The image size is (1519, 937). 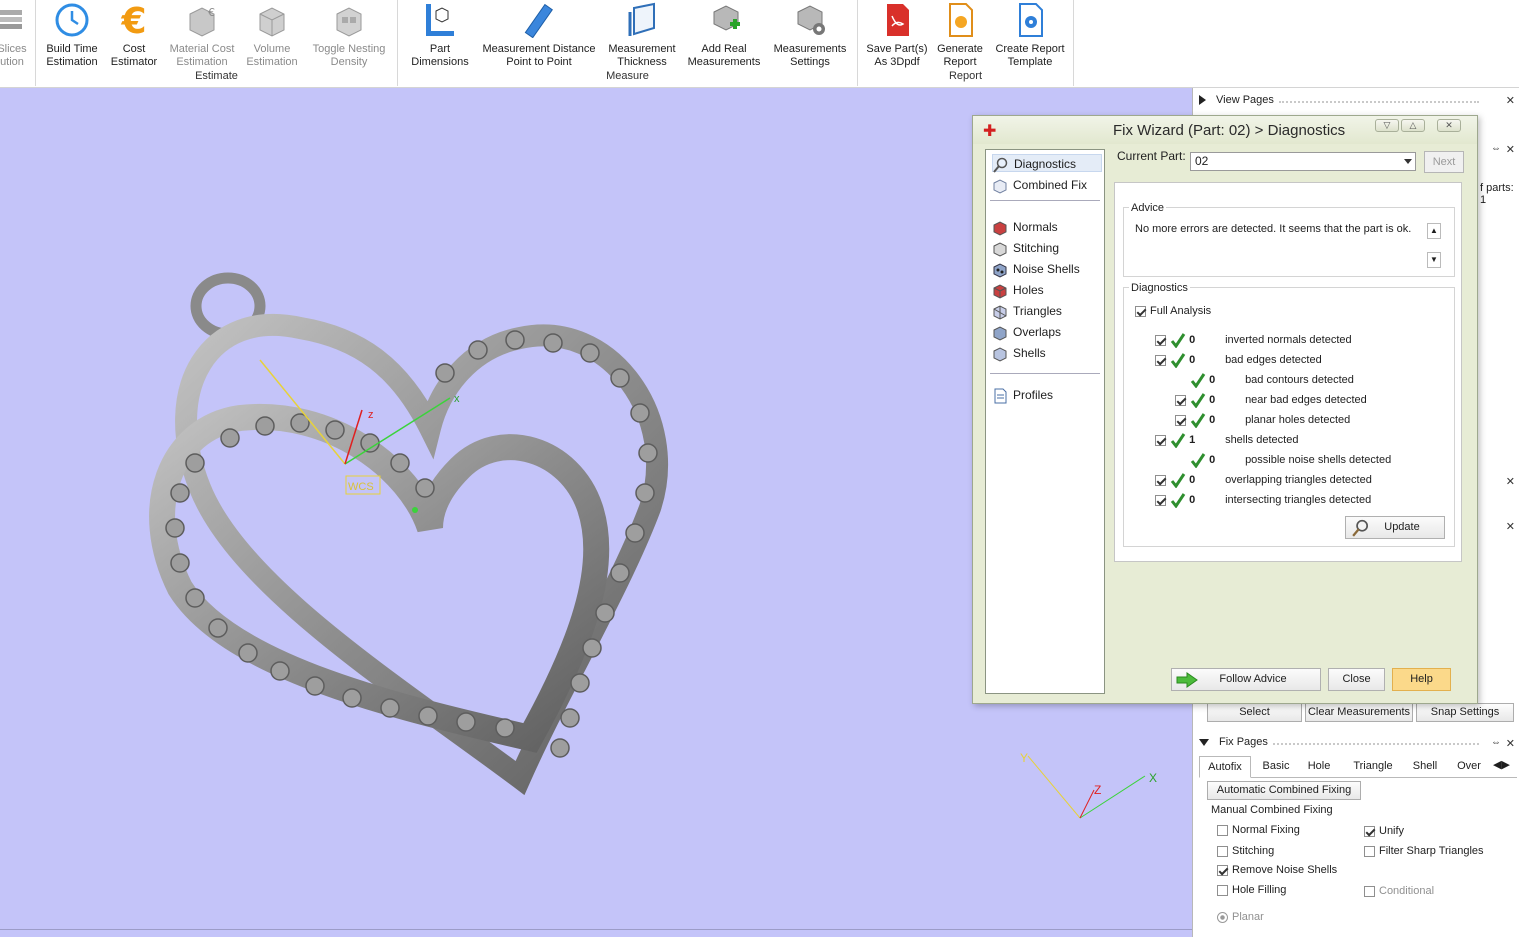 What do you see at coordinates (1496, 742) in the screenshot?
I see `fix-pages-pin-icon: ⇔` at bounding box center [1496, 742].